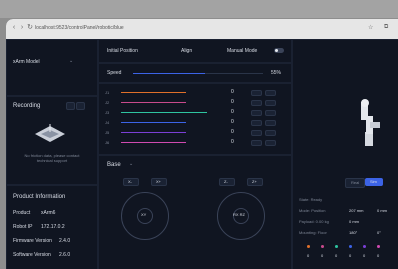 Image resolution: width=398 pixels, height=269 pixels. Describe the element at coordinates (374, 182) in the screenshot. I see `sim-toggle: Sim` at that location.